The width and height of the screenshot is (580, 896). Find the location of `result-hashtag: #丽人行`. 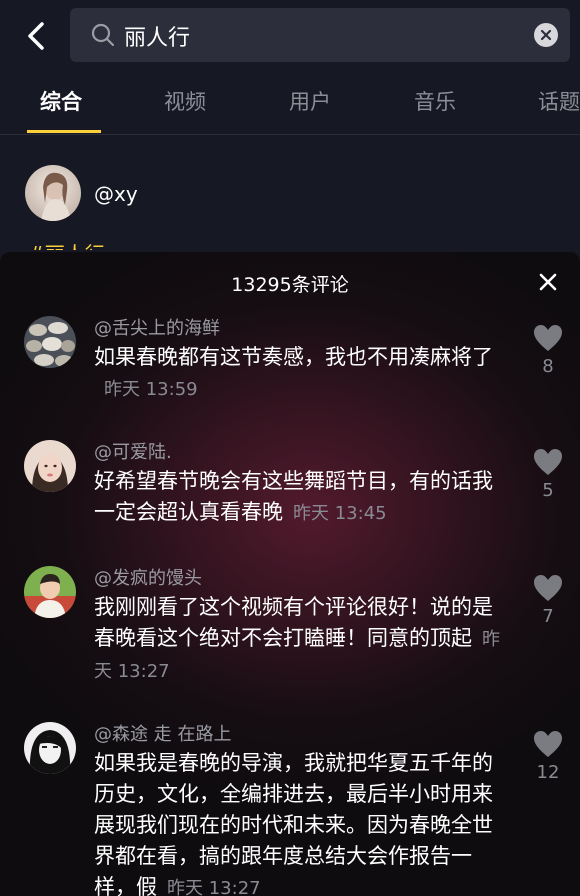

result-hashtag: #丽人行 is located at coordinates (66, 244).